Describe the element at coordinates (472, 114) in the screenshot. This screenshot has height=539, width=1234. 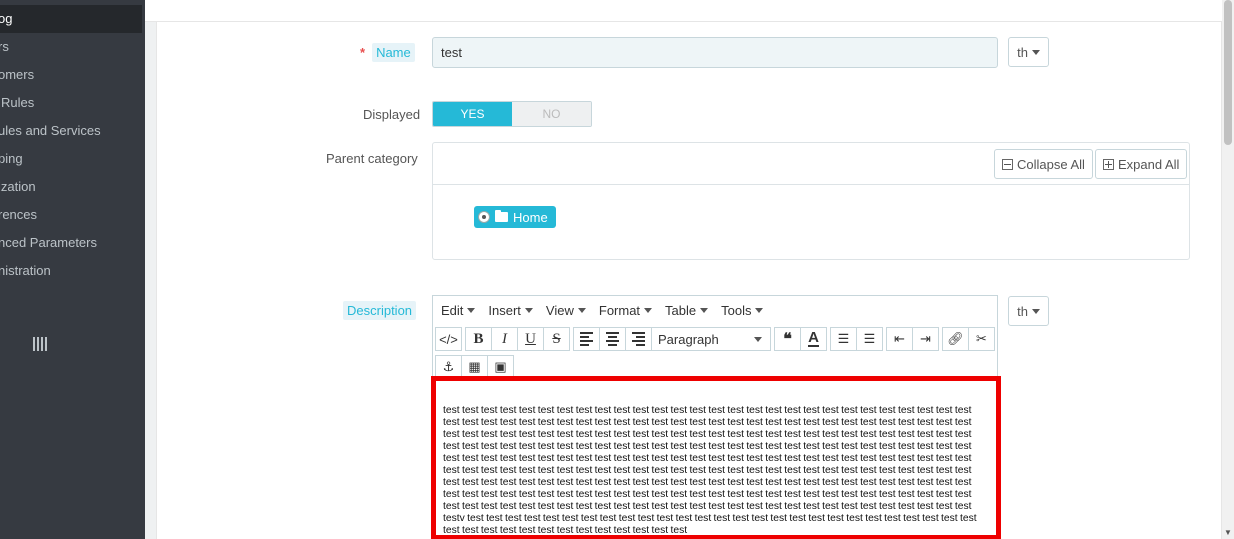
I see `displayed-yes: YES` at that location.